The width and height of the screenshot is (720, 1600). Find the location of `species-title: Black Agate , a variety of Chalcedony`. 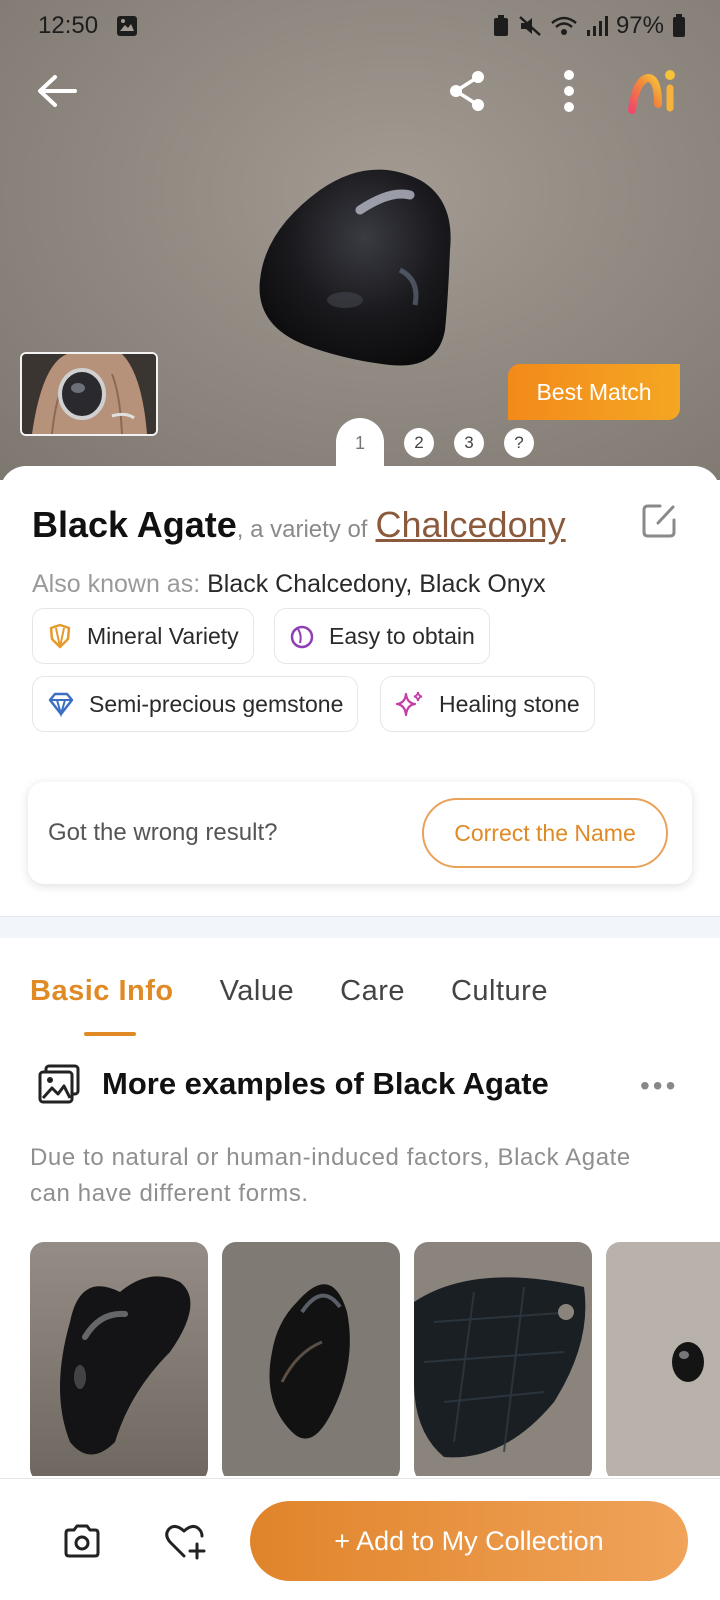

species-title: Black Agate , a variety of Chalcedony is located at coordinates (299, 525).